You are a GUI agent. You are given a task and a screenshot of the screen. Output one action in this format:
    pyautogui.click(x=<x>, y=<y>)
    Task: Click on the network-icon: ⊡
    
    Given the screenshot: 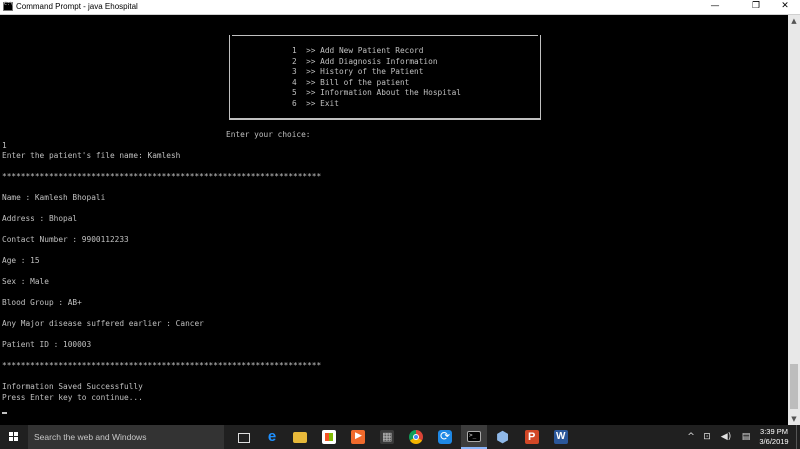 What is the action you would take?
    pyautogui.click(x=707, y=437)
    